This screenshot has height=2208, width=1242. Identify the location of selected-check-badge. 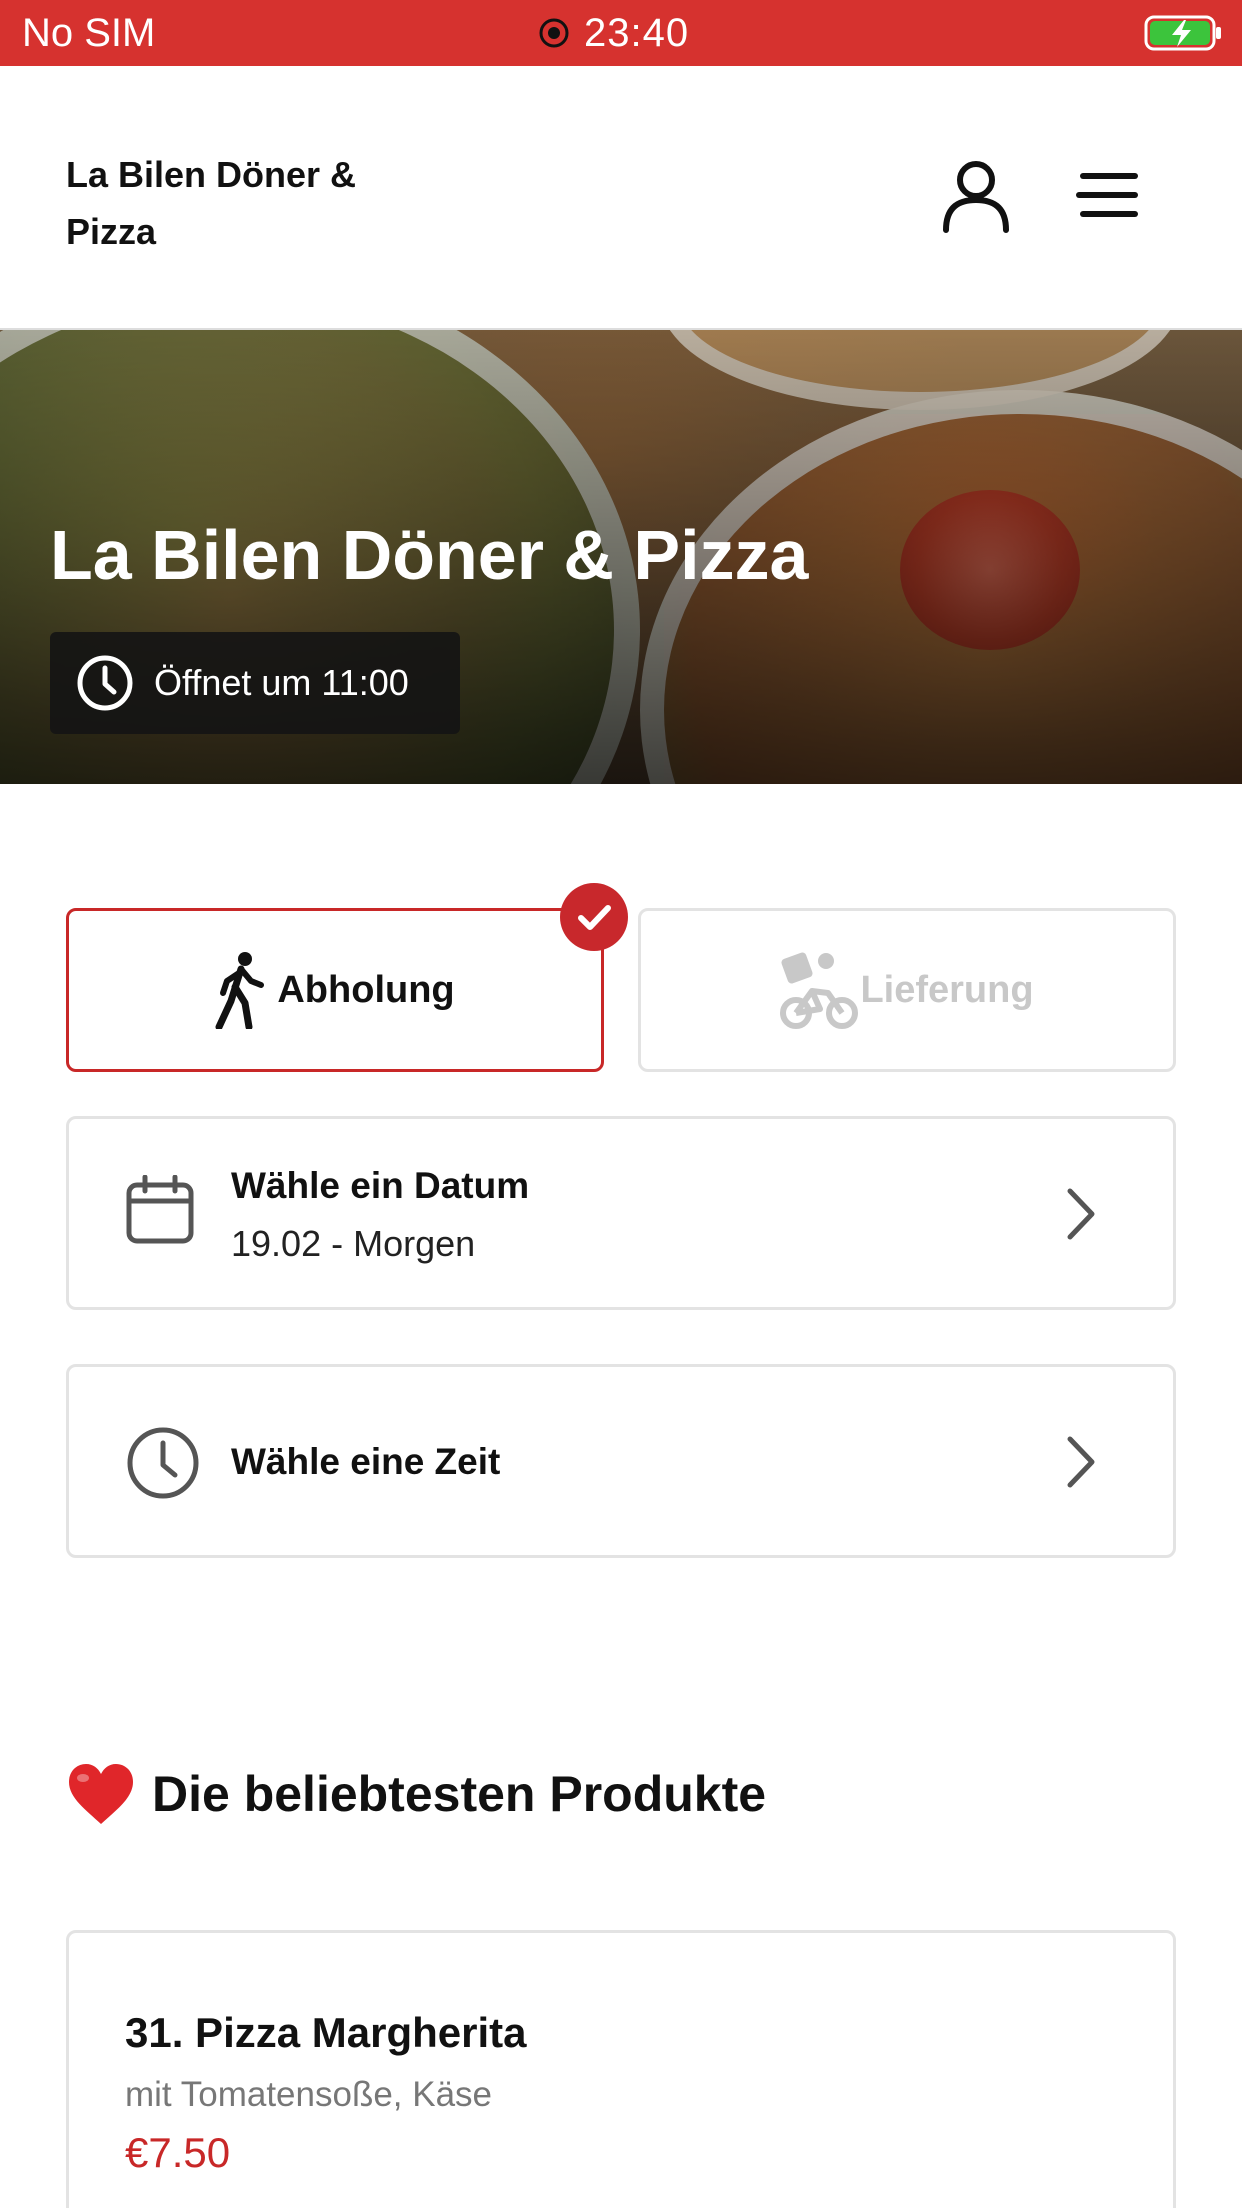
(594, 917).